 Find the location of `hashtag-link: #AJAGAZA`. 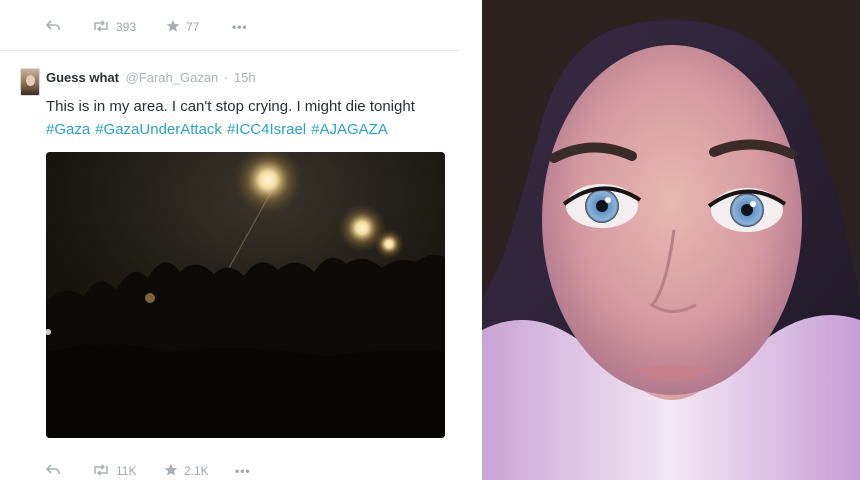

hashtag-link: #AJAGAZA is located at coordinates (349, 129).